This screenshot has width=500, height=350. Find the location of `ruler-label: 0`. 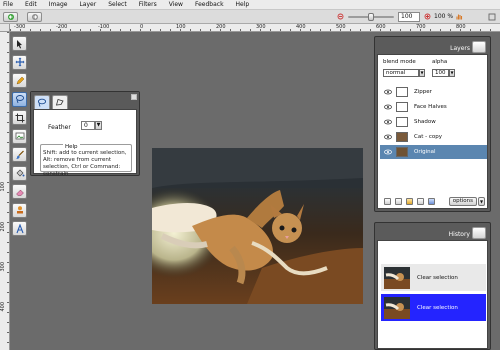

ruler-label: 0 is located at coordinates (142, 27).